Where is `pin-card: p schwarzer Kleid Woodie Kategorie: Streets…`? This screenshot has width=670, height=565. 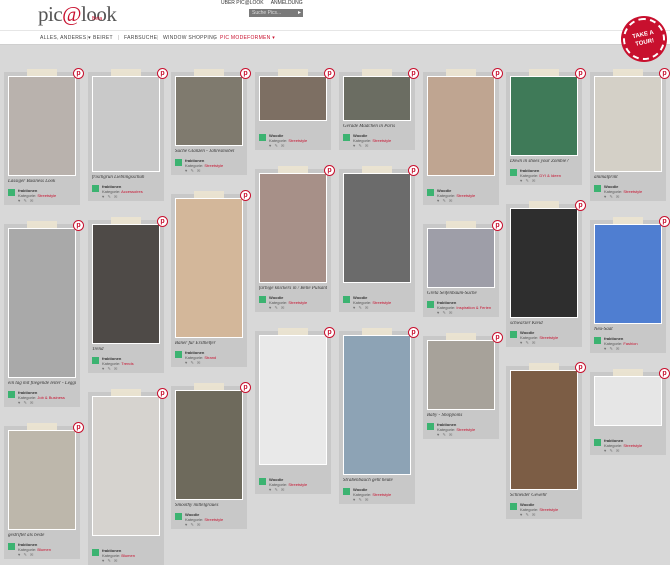 pin-card: p schwarzer Kleid Woodie Kategorie: Streets… is located at coordinates (546, 273).